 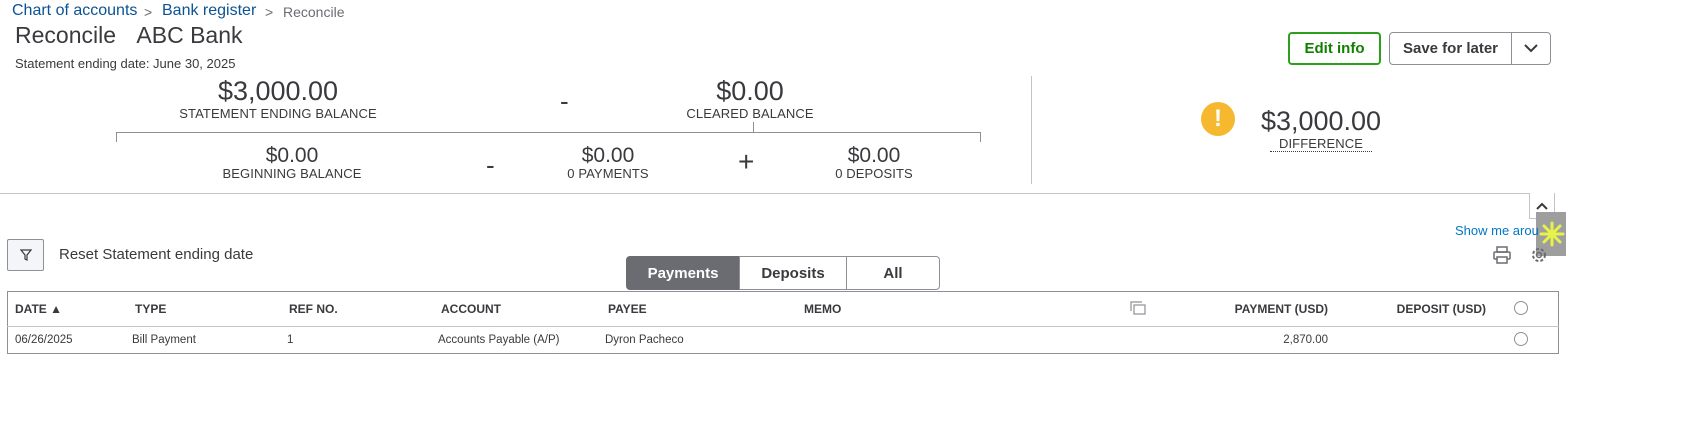 What do you see at coordinates (750, 113) in the screenshot?
I see `cleared-balance-label: CLEARED BALANCE` at bounding box center [750, 113].